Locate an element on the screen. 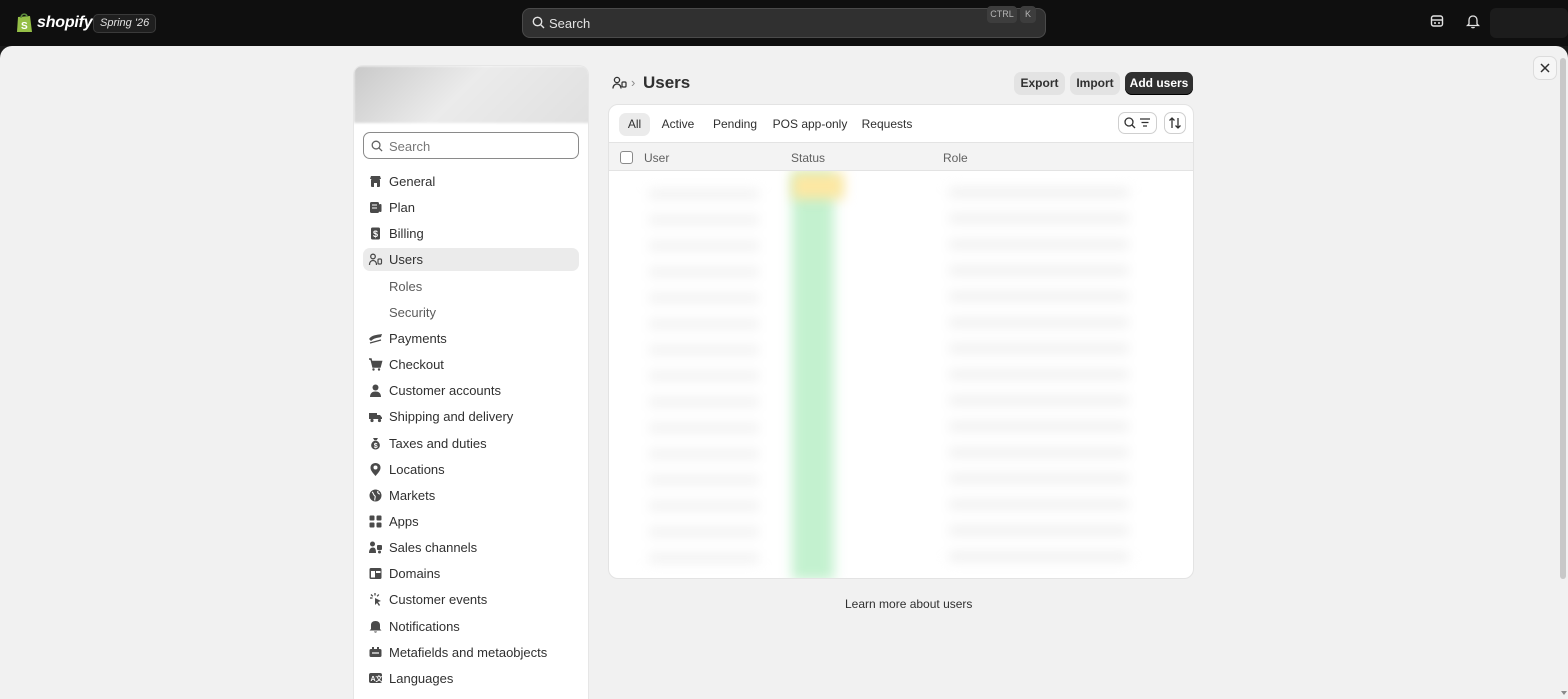  location-icon is located at coordinates (375, 469).